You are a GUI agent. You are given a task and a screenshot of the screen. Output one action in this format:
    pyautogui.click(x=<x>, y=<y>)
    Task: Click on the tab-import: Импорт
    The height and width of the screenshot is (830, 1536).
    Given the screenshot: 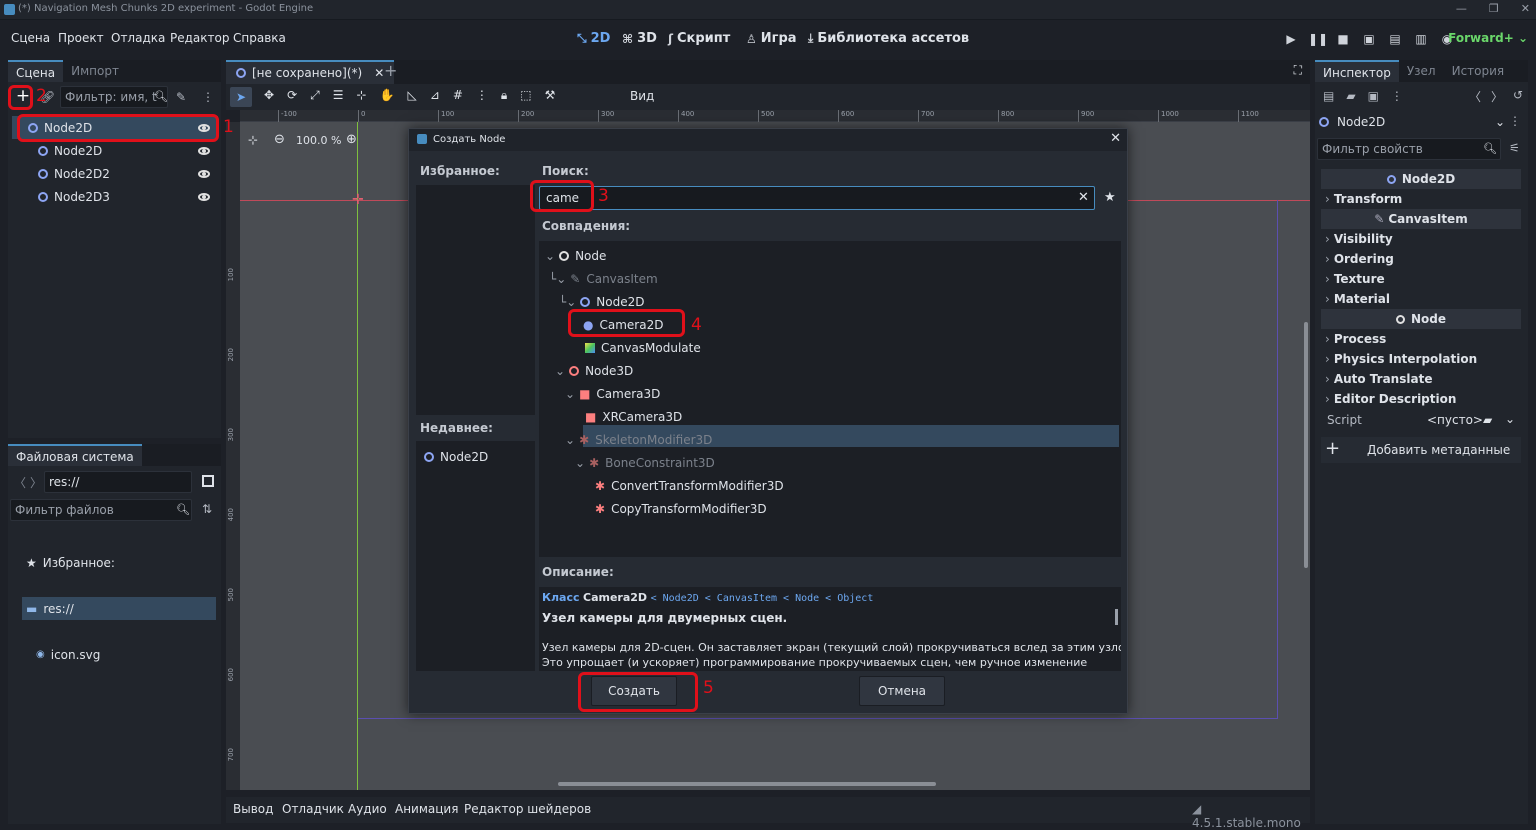 What is the action you would take?
    pyautogui.click(x=95, y=71)
    